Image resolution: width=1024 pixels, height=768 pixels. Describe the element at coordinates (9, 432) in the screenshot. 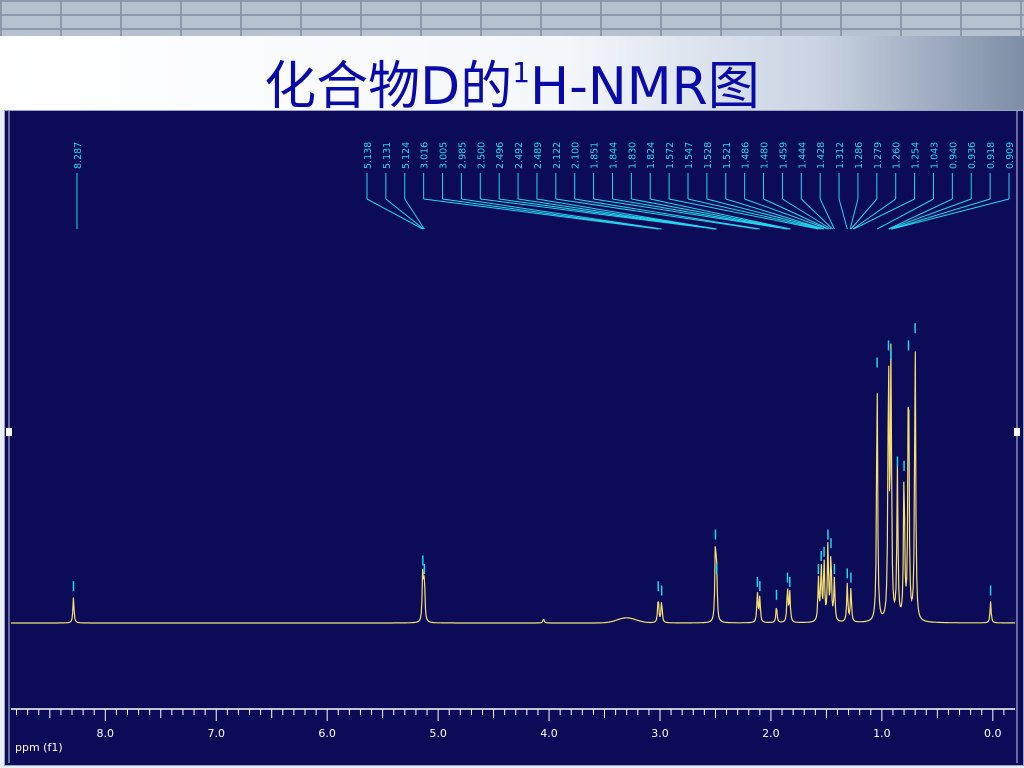

I see `left-resize-handle` at that location.